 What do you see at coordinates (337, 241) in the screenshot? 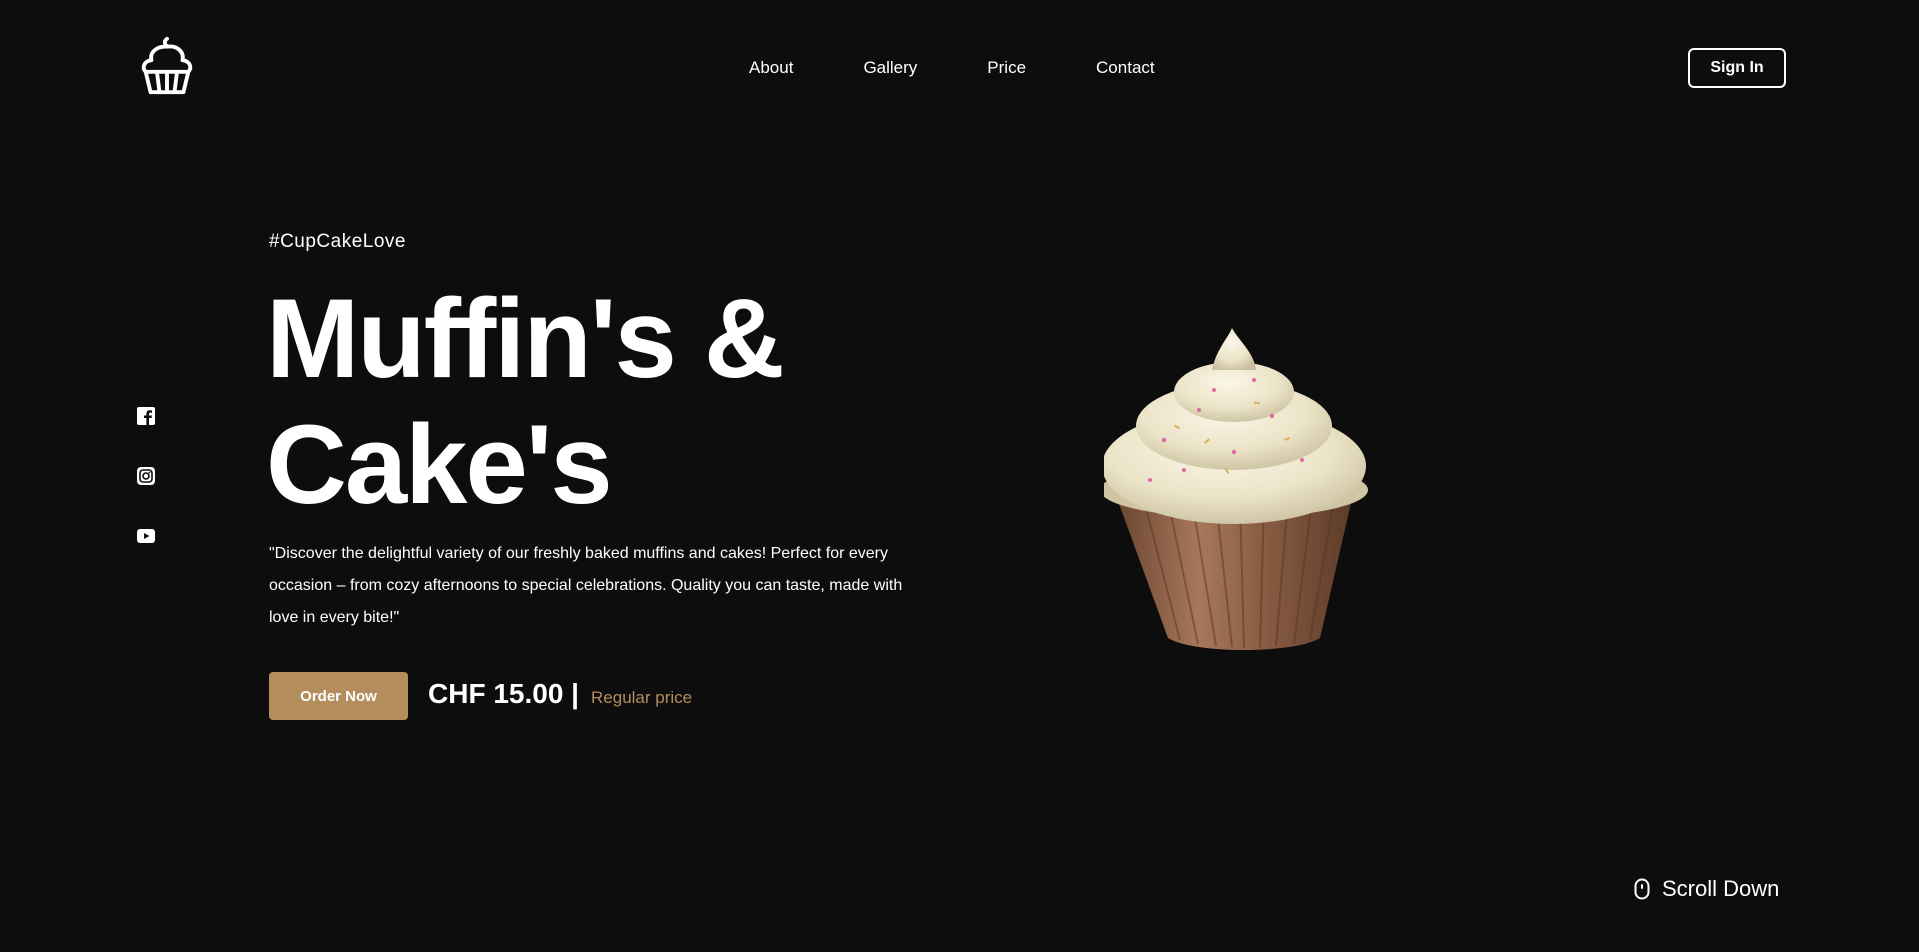
I see `hashtag-label: #CupCakeLove` at bounding box center [337, 241].